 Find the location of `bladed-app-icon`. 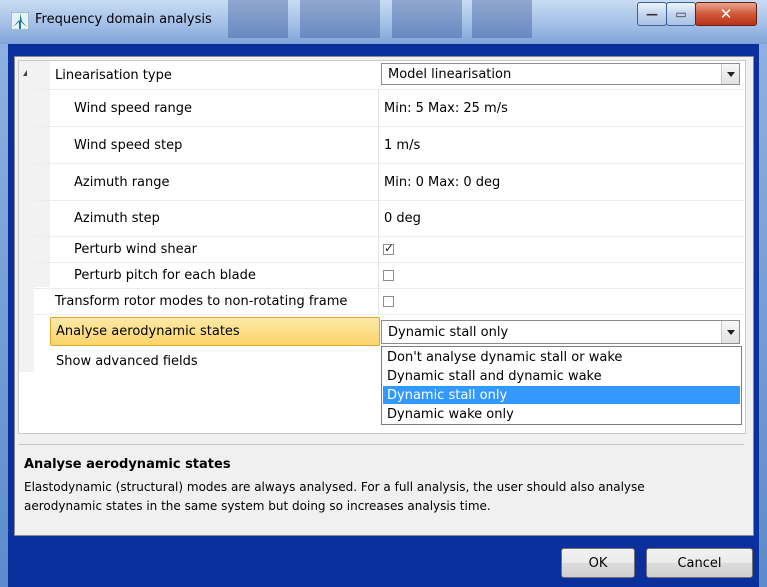

bladed-app-icon is located at coordinates (20, 21).